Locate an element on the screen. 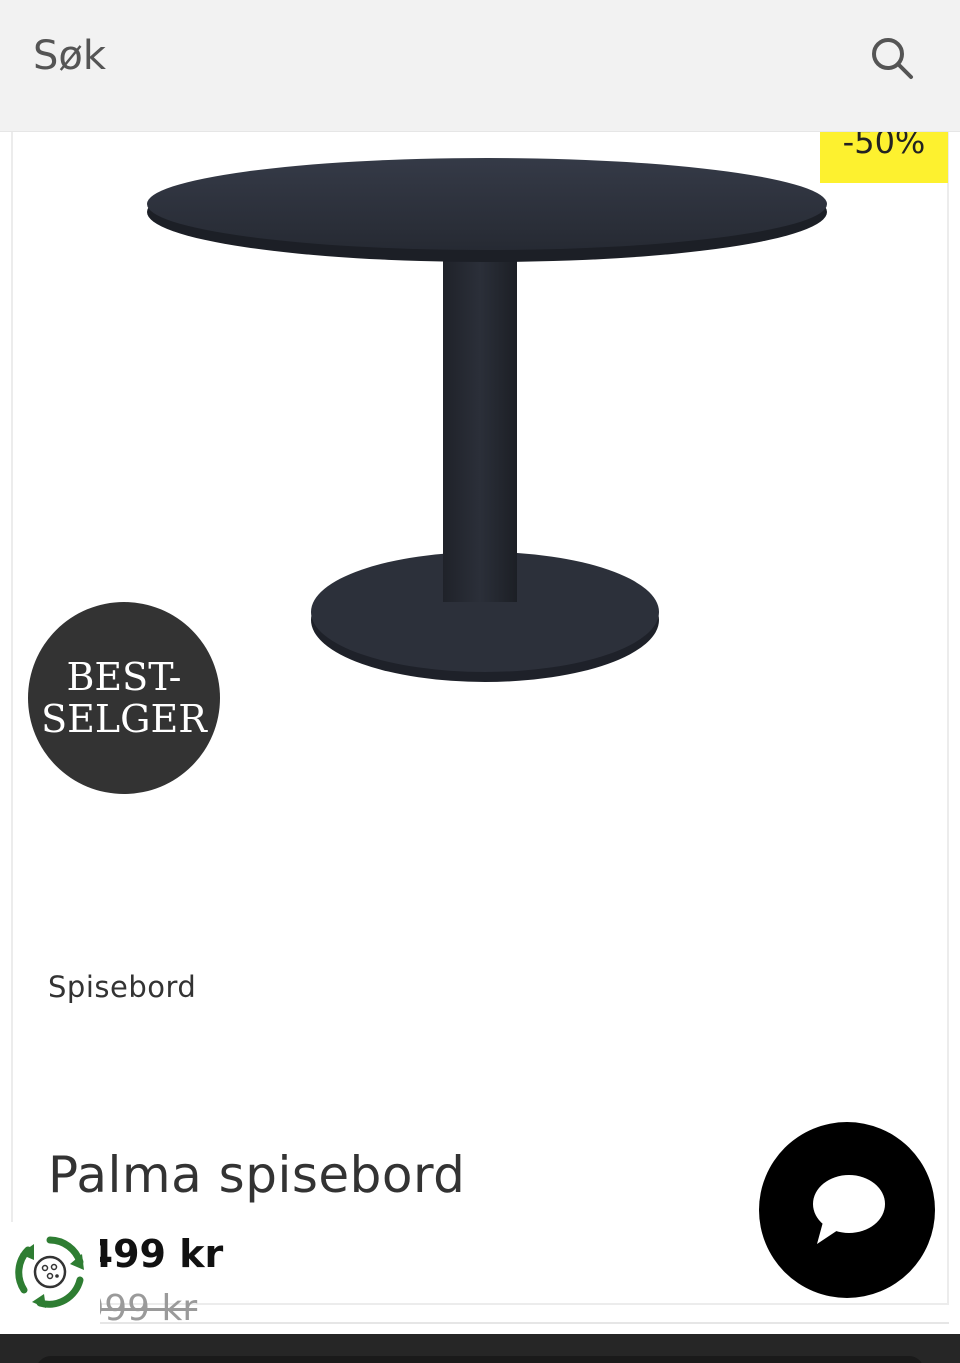  product-category: Spisebord is located at coordinates (122, 987).